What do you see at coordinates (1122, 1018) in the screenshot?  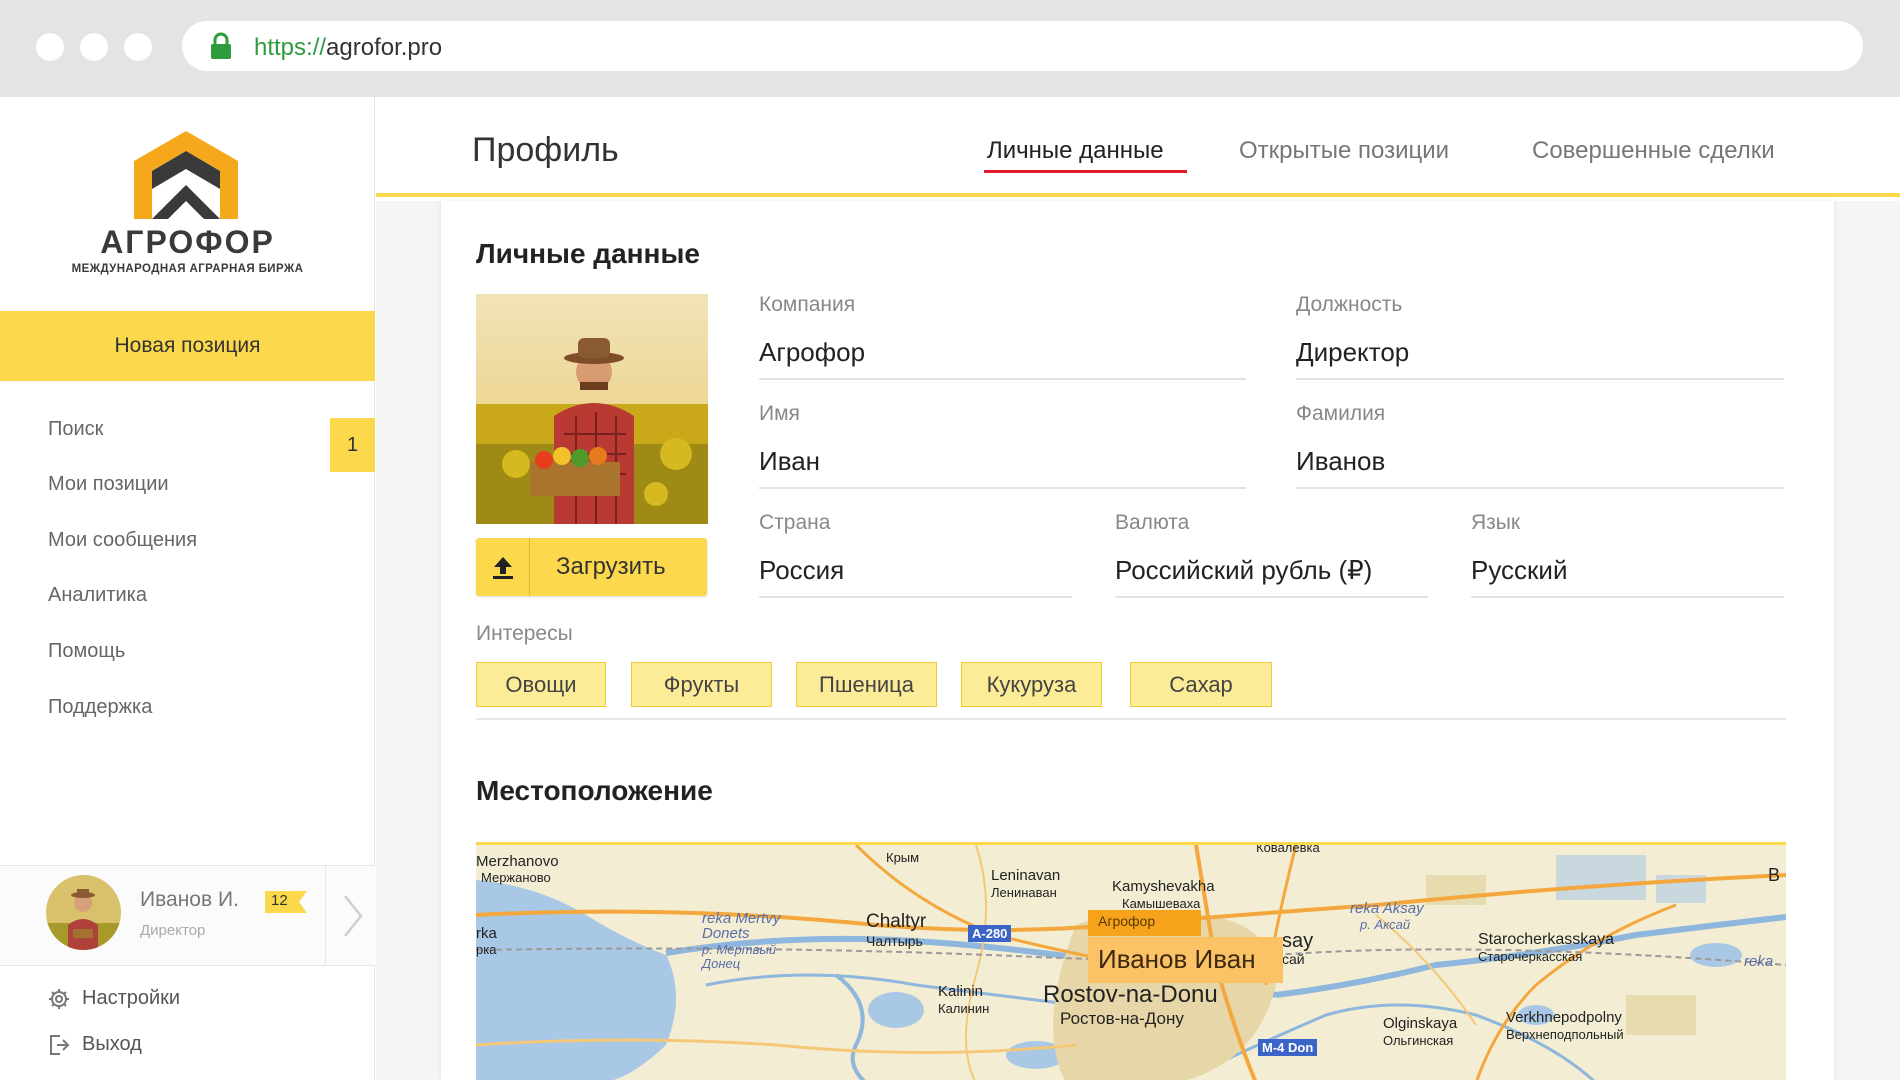 I see `map-label: Ростов-на-Дону` at bounding box center [1122, 1018].